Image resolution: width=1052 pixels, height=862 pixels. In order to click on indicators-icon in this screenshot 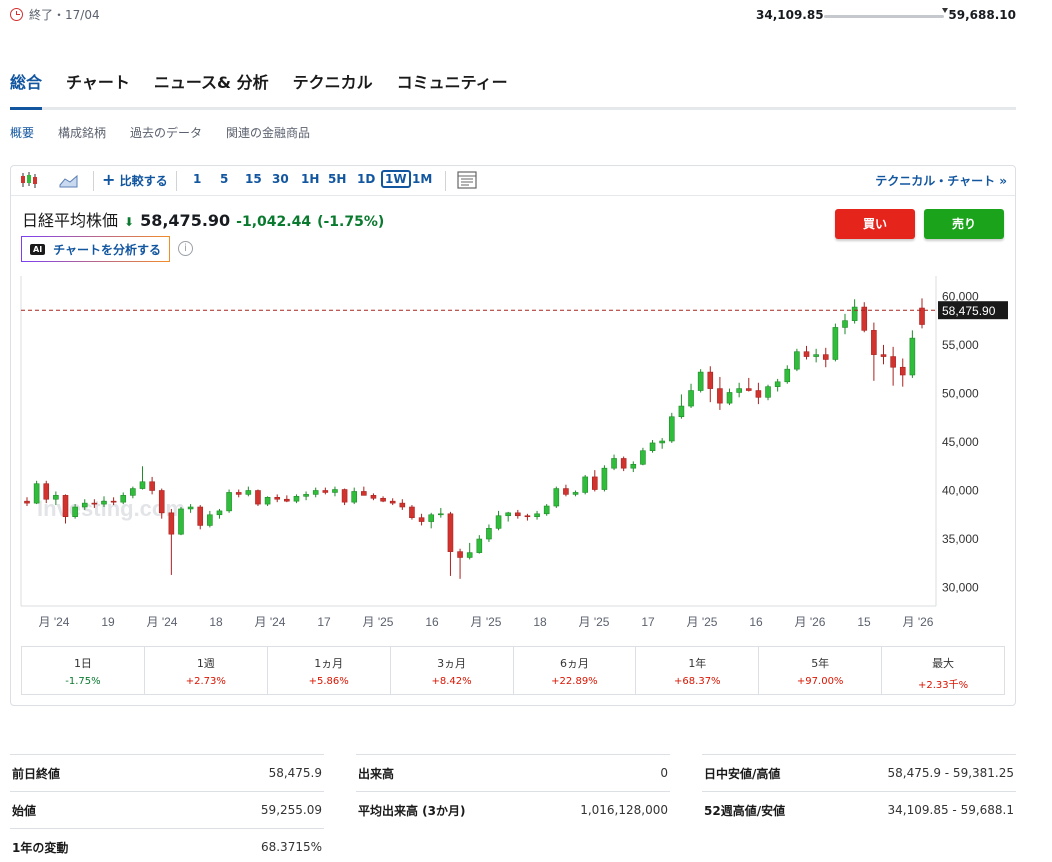, I will do `click(467, 181)`.